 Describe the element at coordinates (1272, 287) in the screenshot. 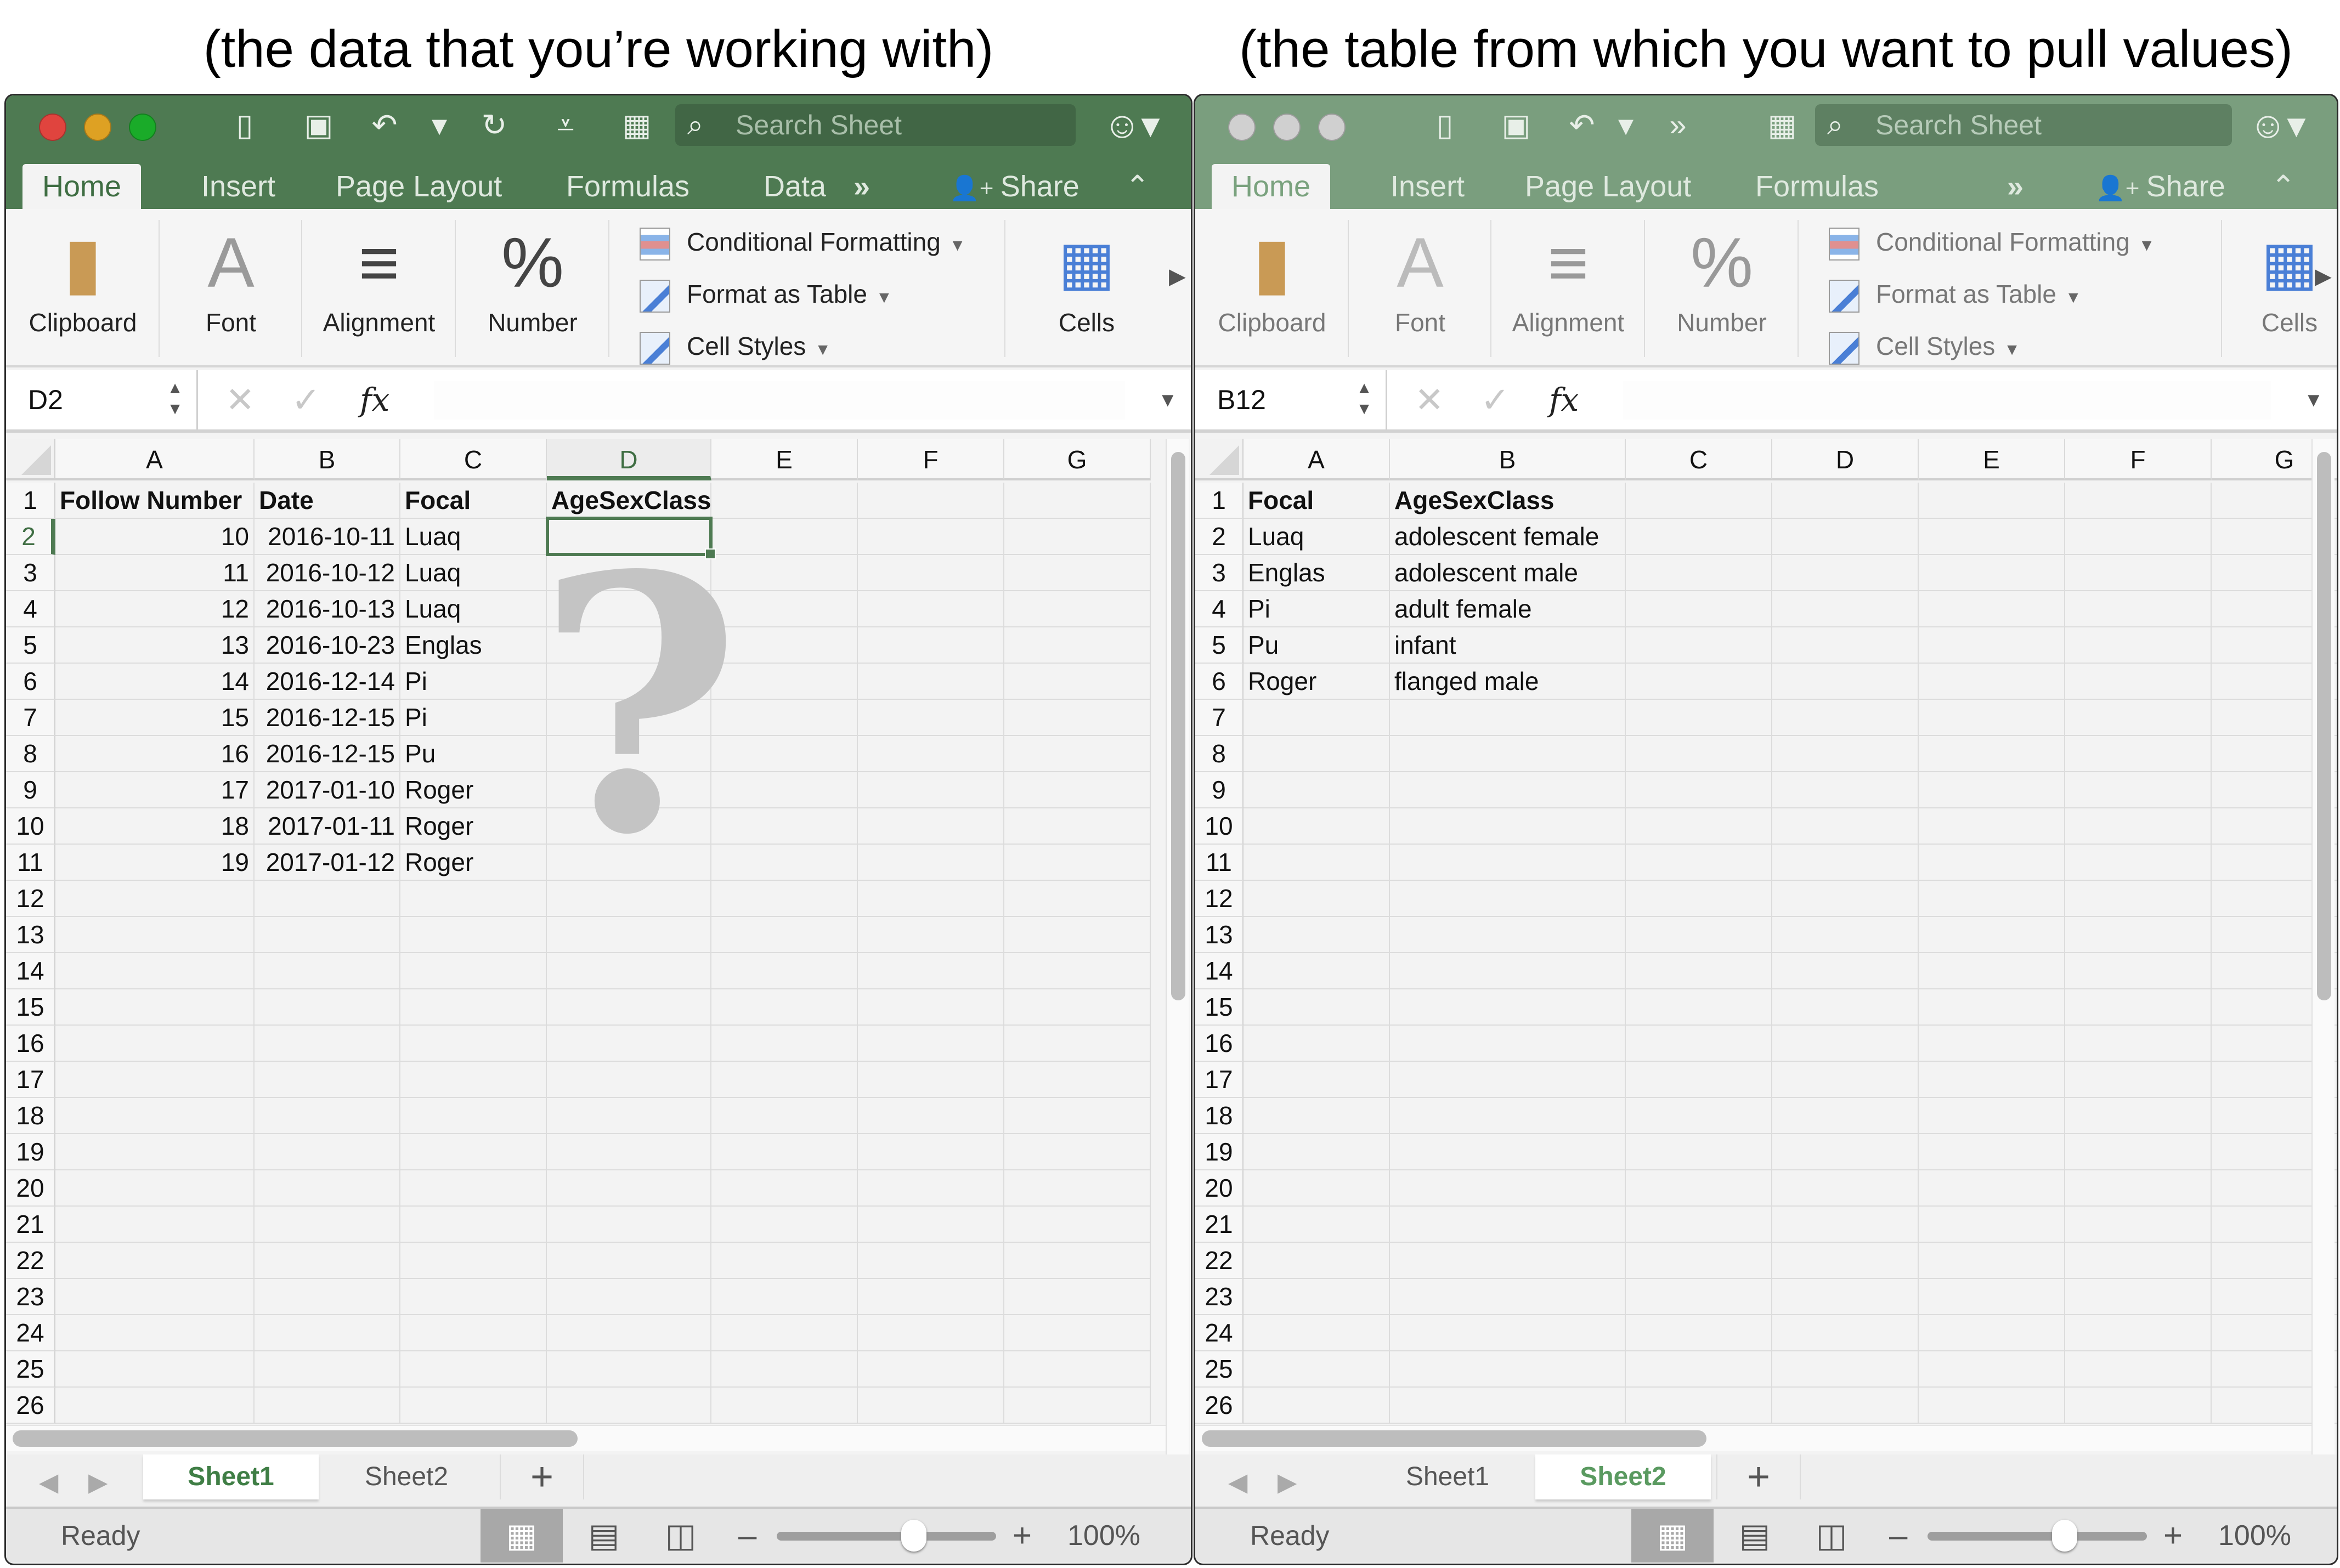

I see `ribbon-group-clipboard: ▮ Clipboard` at that location.